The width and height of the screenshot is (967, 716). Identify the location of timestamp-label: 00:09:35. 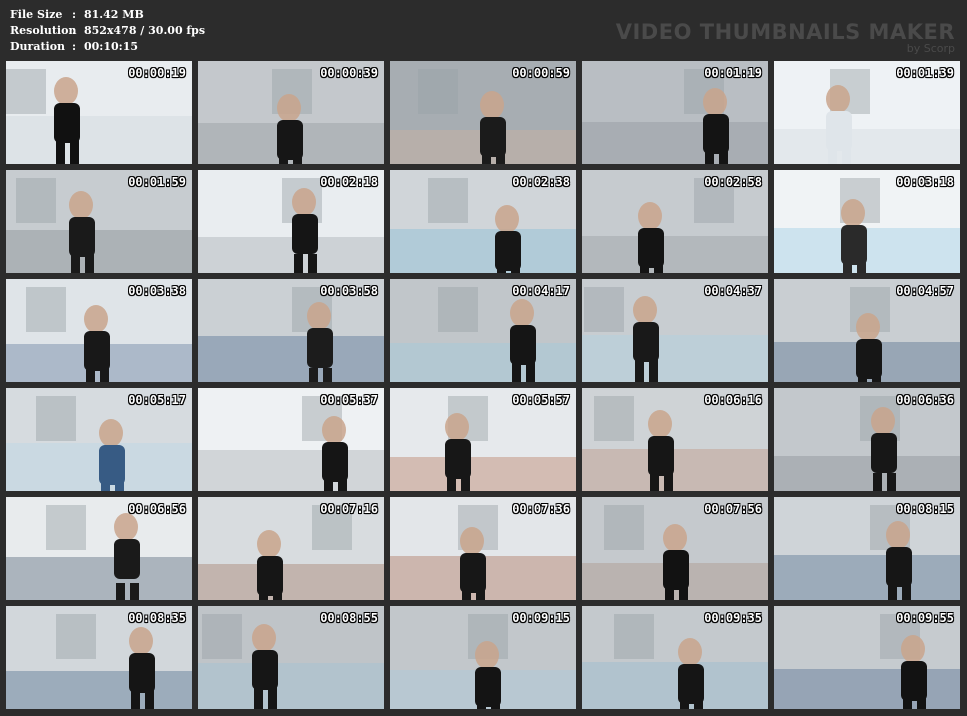
(733, 618).